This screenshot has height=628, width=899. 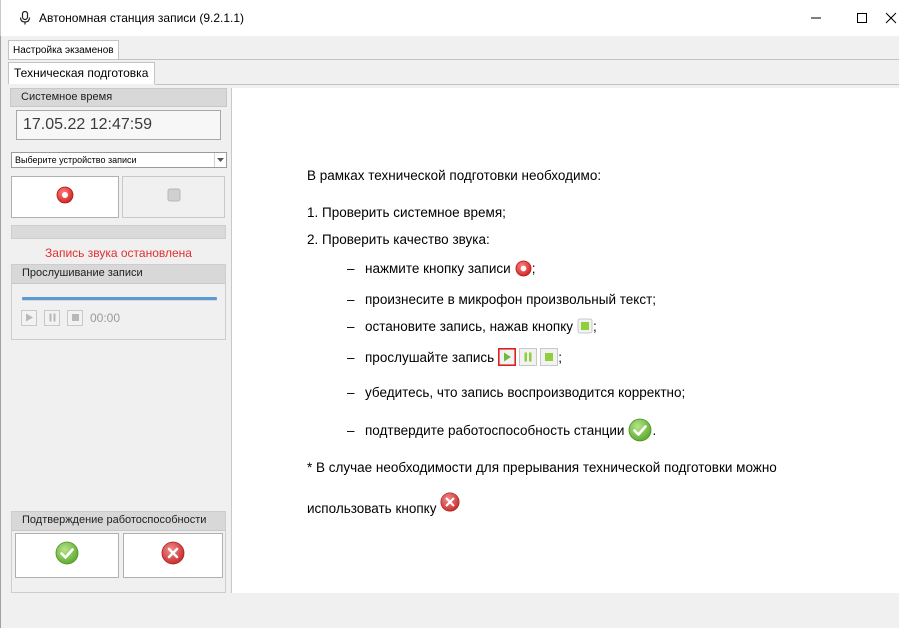 I want to click on record-button, so click(x=65, y=197).